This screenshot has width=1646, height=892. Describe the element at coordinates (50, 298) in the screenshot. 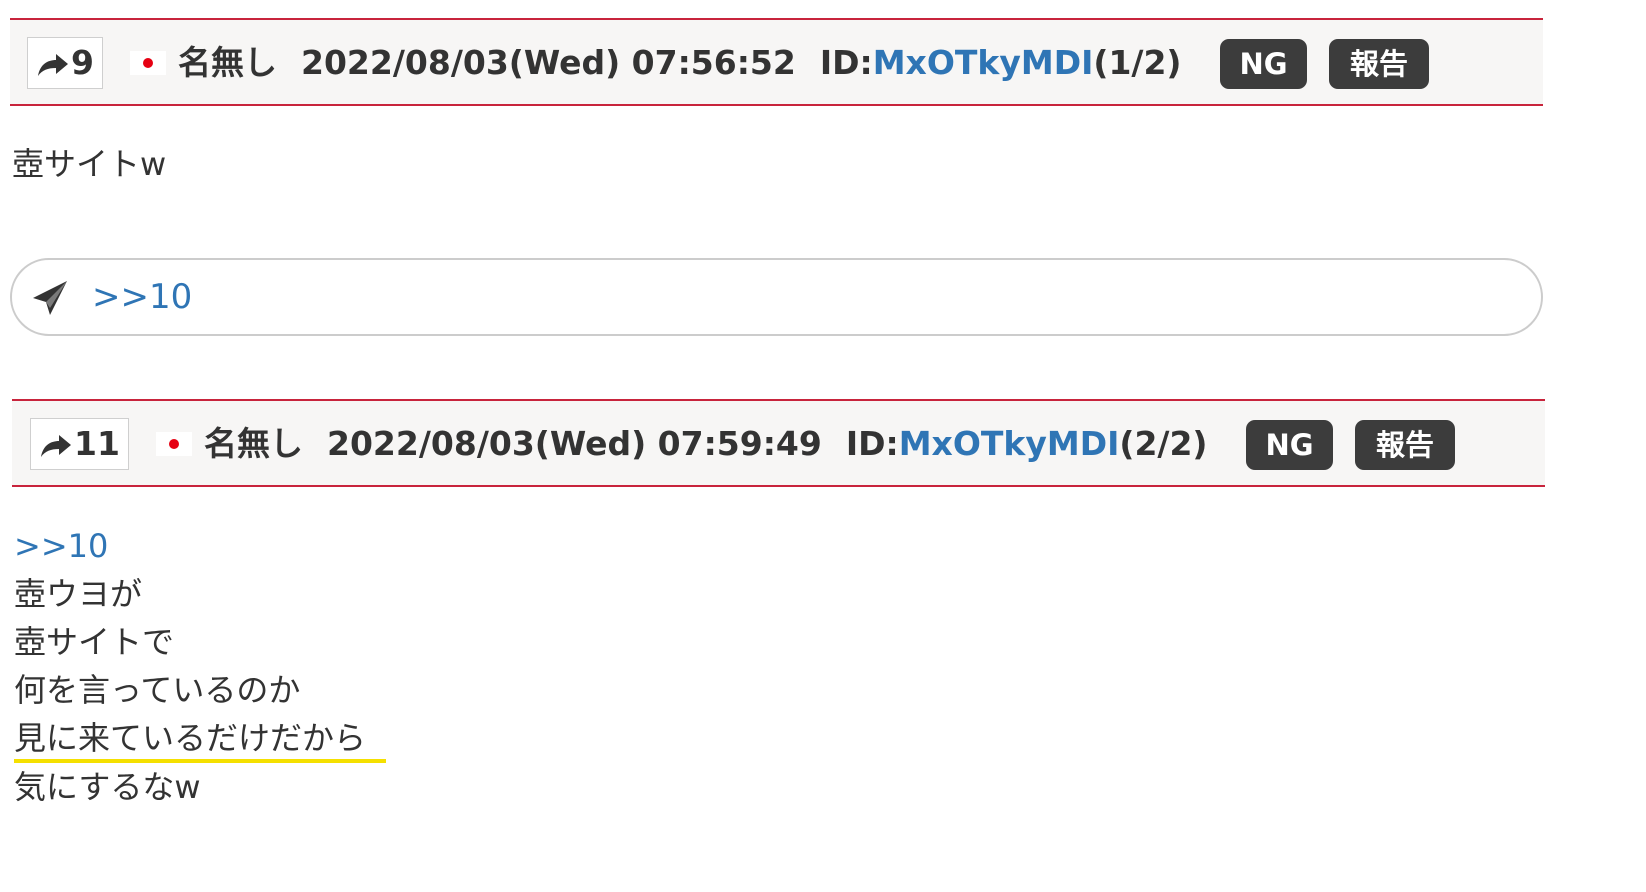

I see `send-icon` at that location.